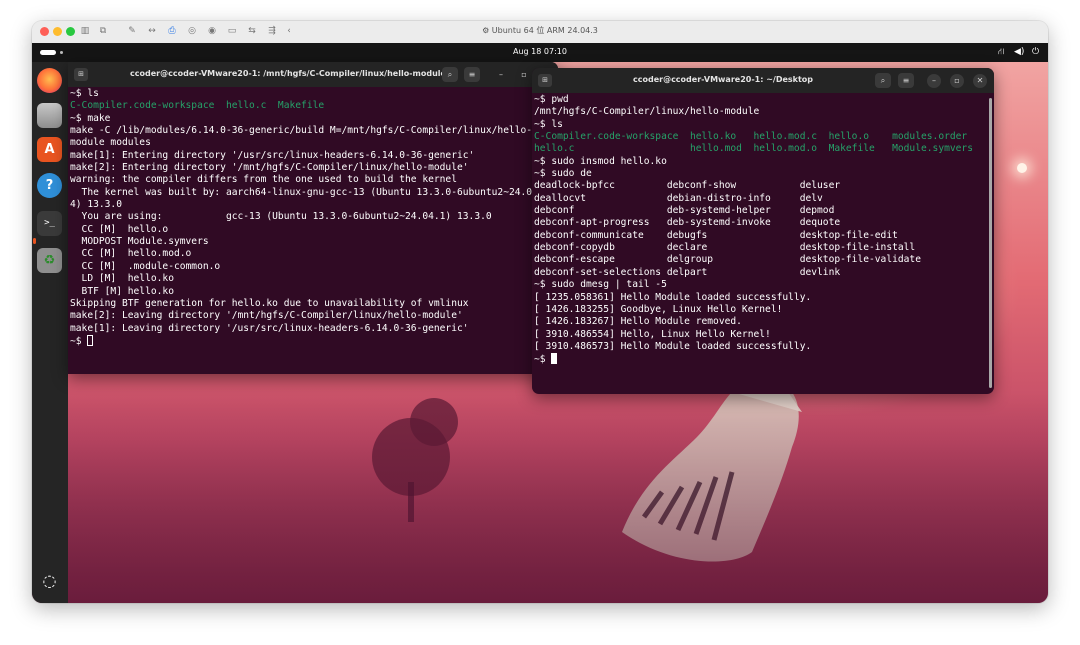 The image size is (1080, 645). Describe the element at coordinates (990, 243) in the screenshot. I see `scrollbar` at that location.